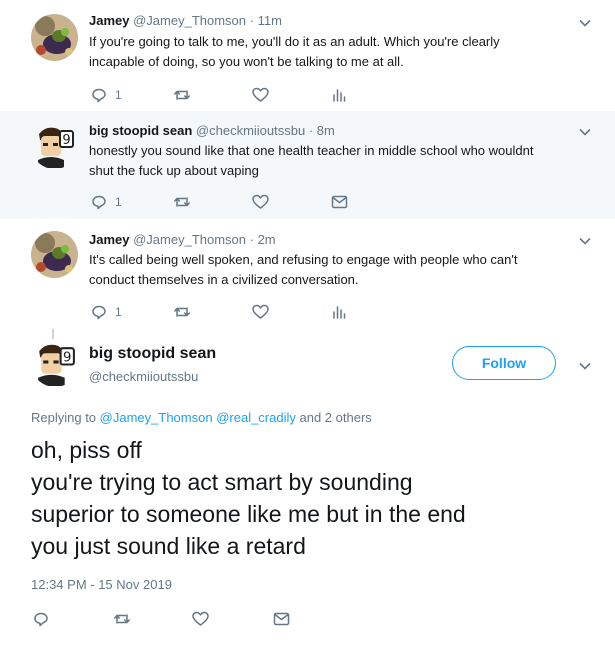 The image size is (615, 646). I want to click on replying-to-others: and 2 others, so click(336, 417).